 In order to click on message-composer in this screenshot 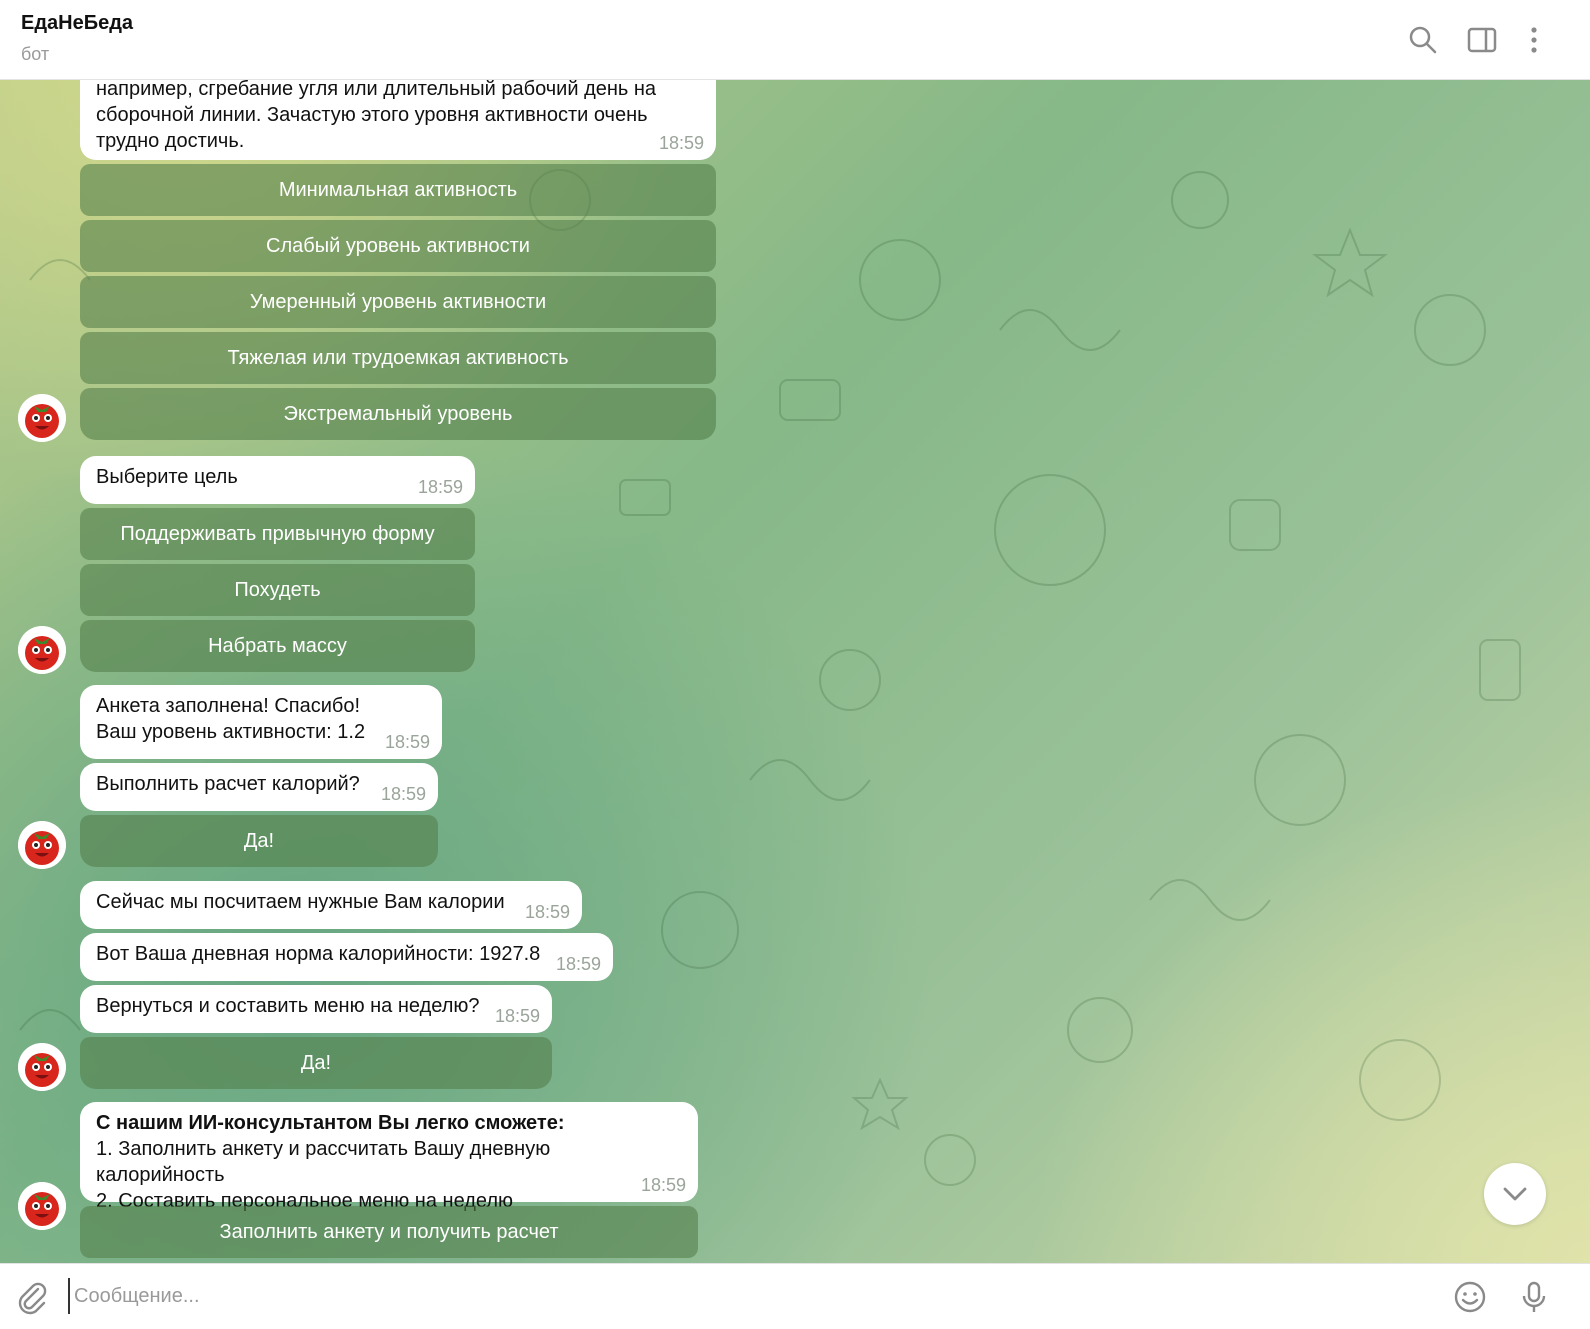, I will do `click(795, 1296)`.